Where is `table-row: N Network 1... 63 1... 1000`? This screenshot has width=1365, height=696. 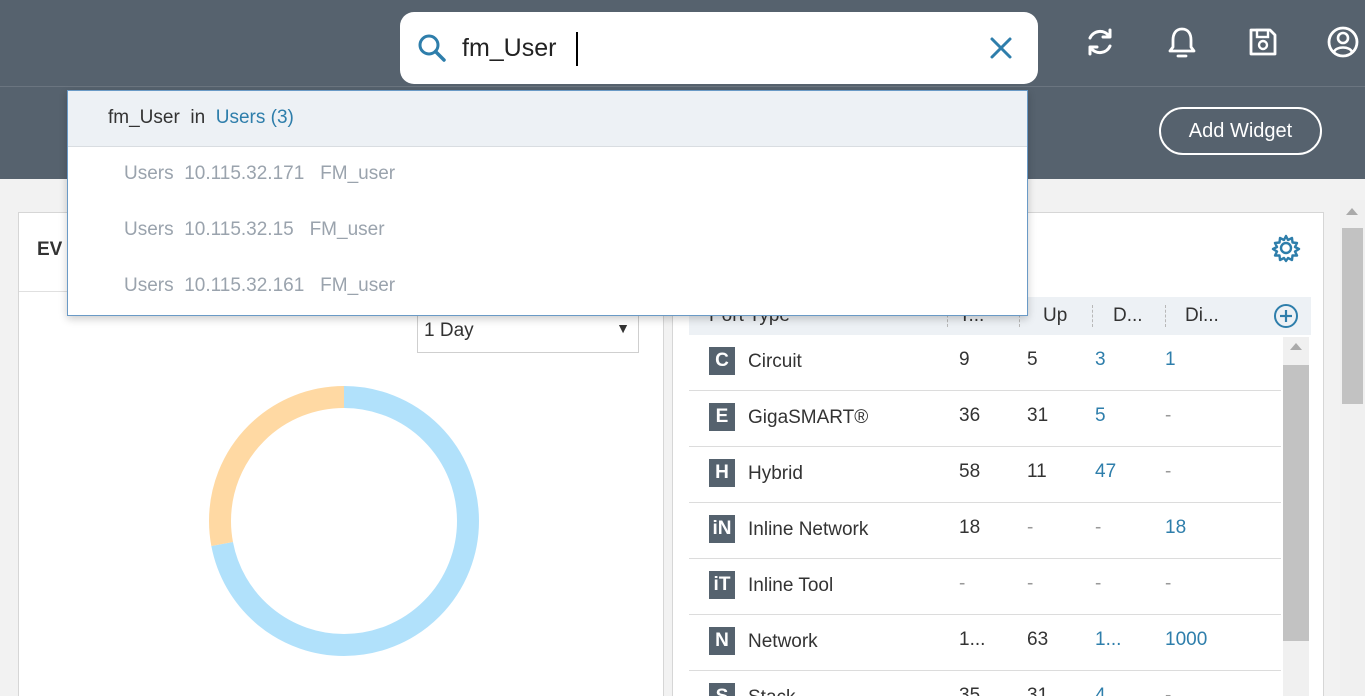
table-row: N Network 1... 63 1... 1000 is located at coordinates (985, 643).